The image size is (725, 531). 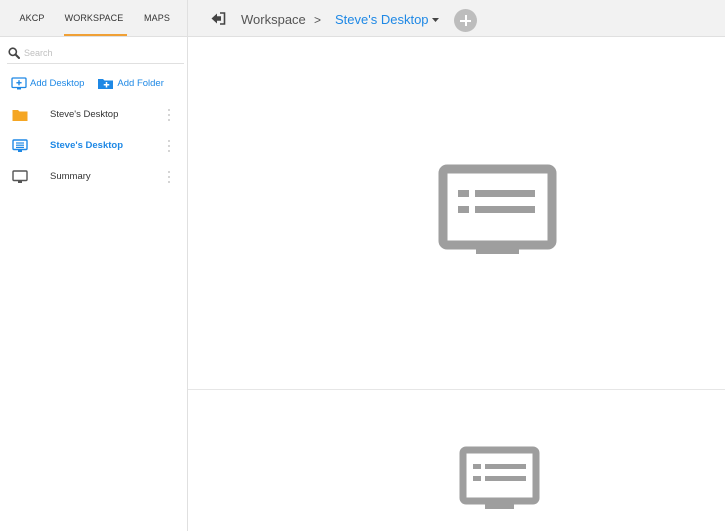 I want to click on tab-maps: MAPS, so click(x=157, y=18).